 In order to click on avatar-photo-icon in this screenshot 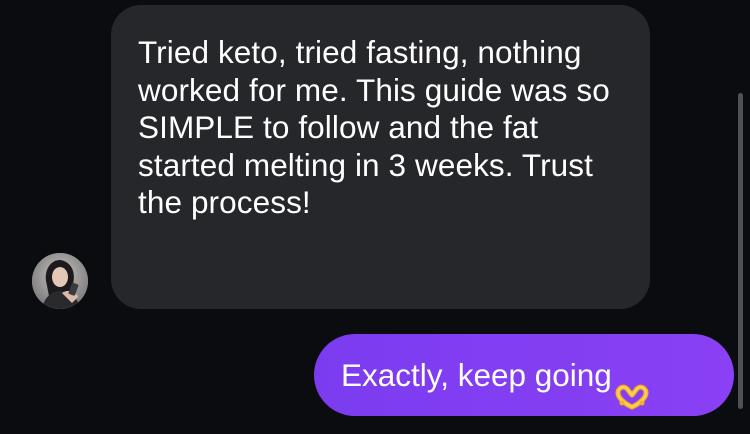, I will do `click(60, 281)`.